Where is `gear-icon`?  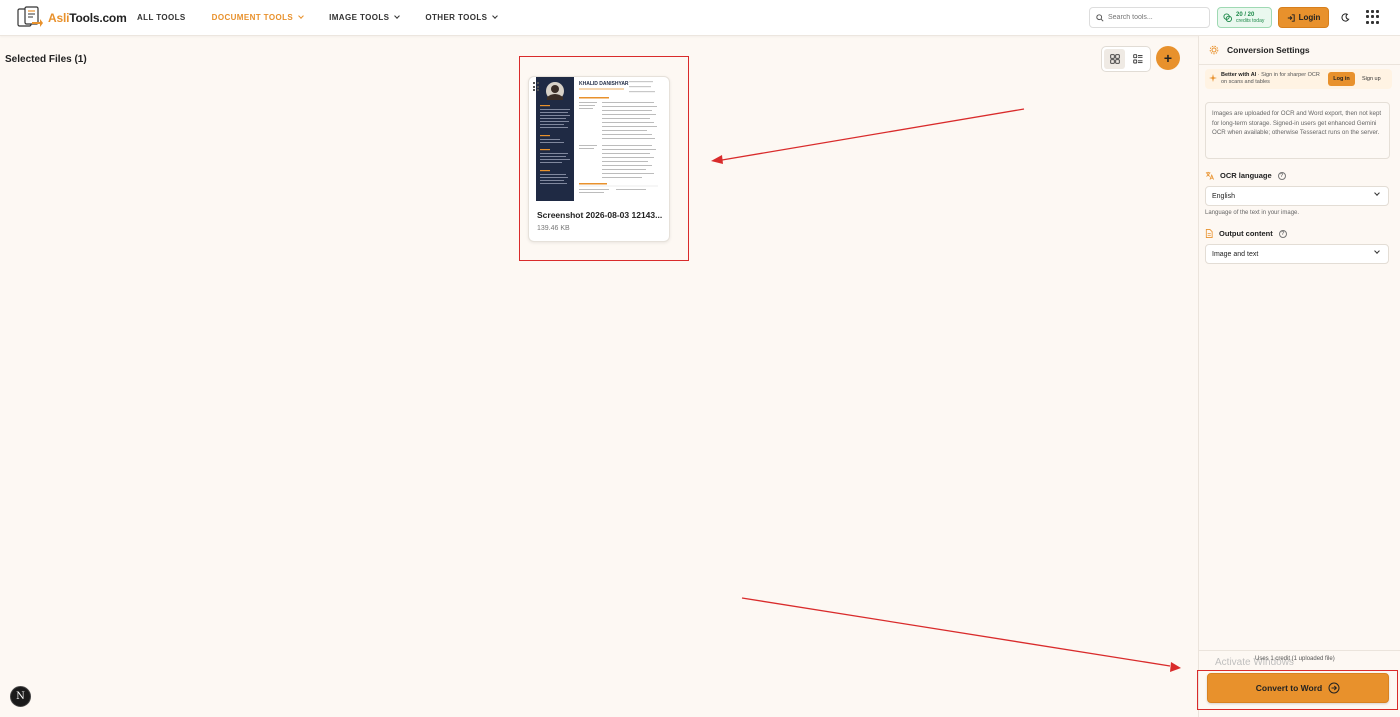 gear-icon is located at coordinates (1214, 50).